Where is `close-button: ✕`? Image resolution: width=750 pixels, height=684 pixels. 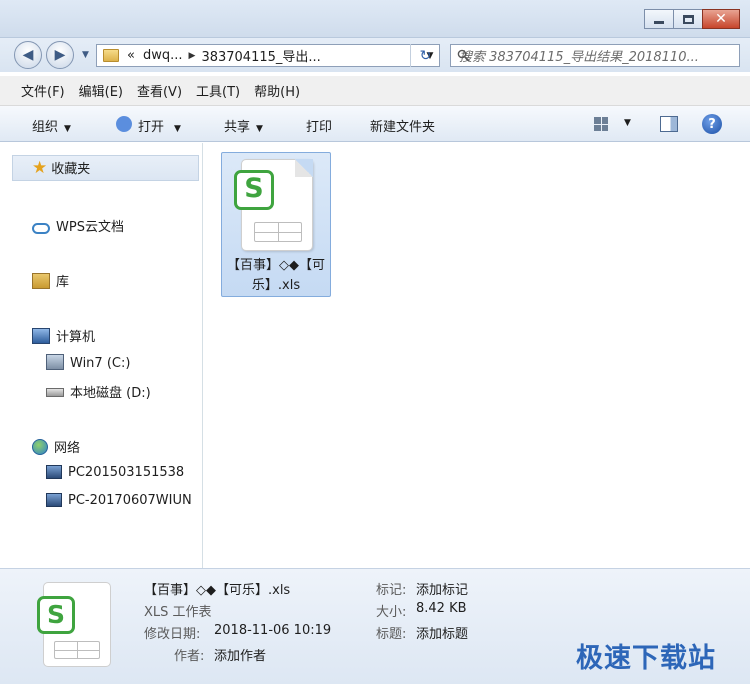 close-button: ✕ is located at coordinates (721, 19).